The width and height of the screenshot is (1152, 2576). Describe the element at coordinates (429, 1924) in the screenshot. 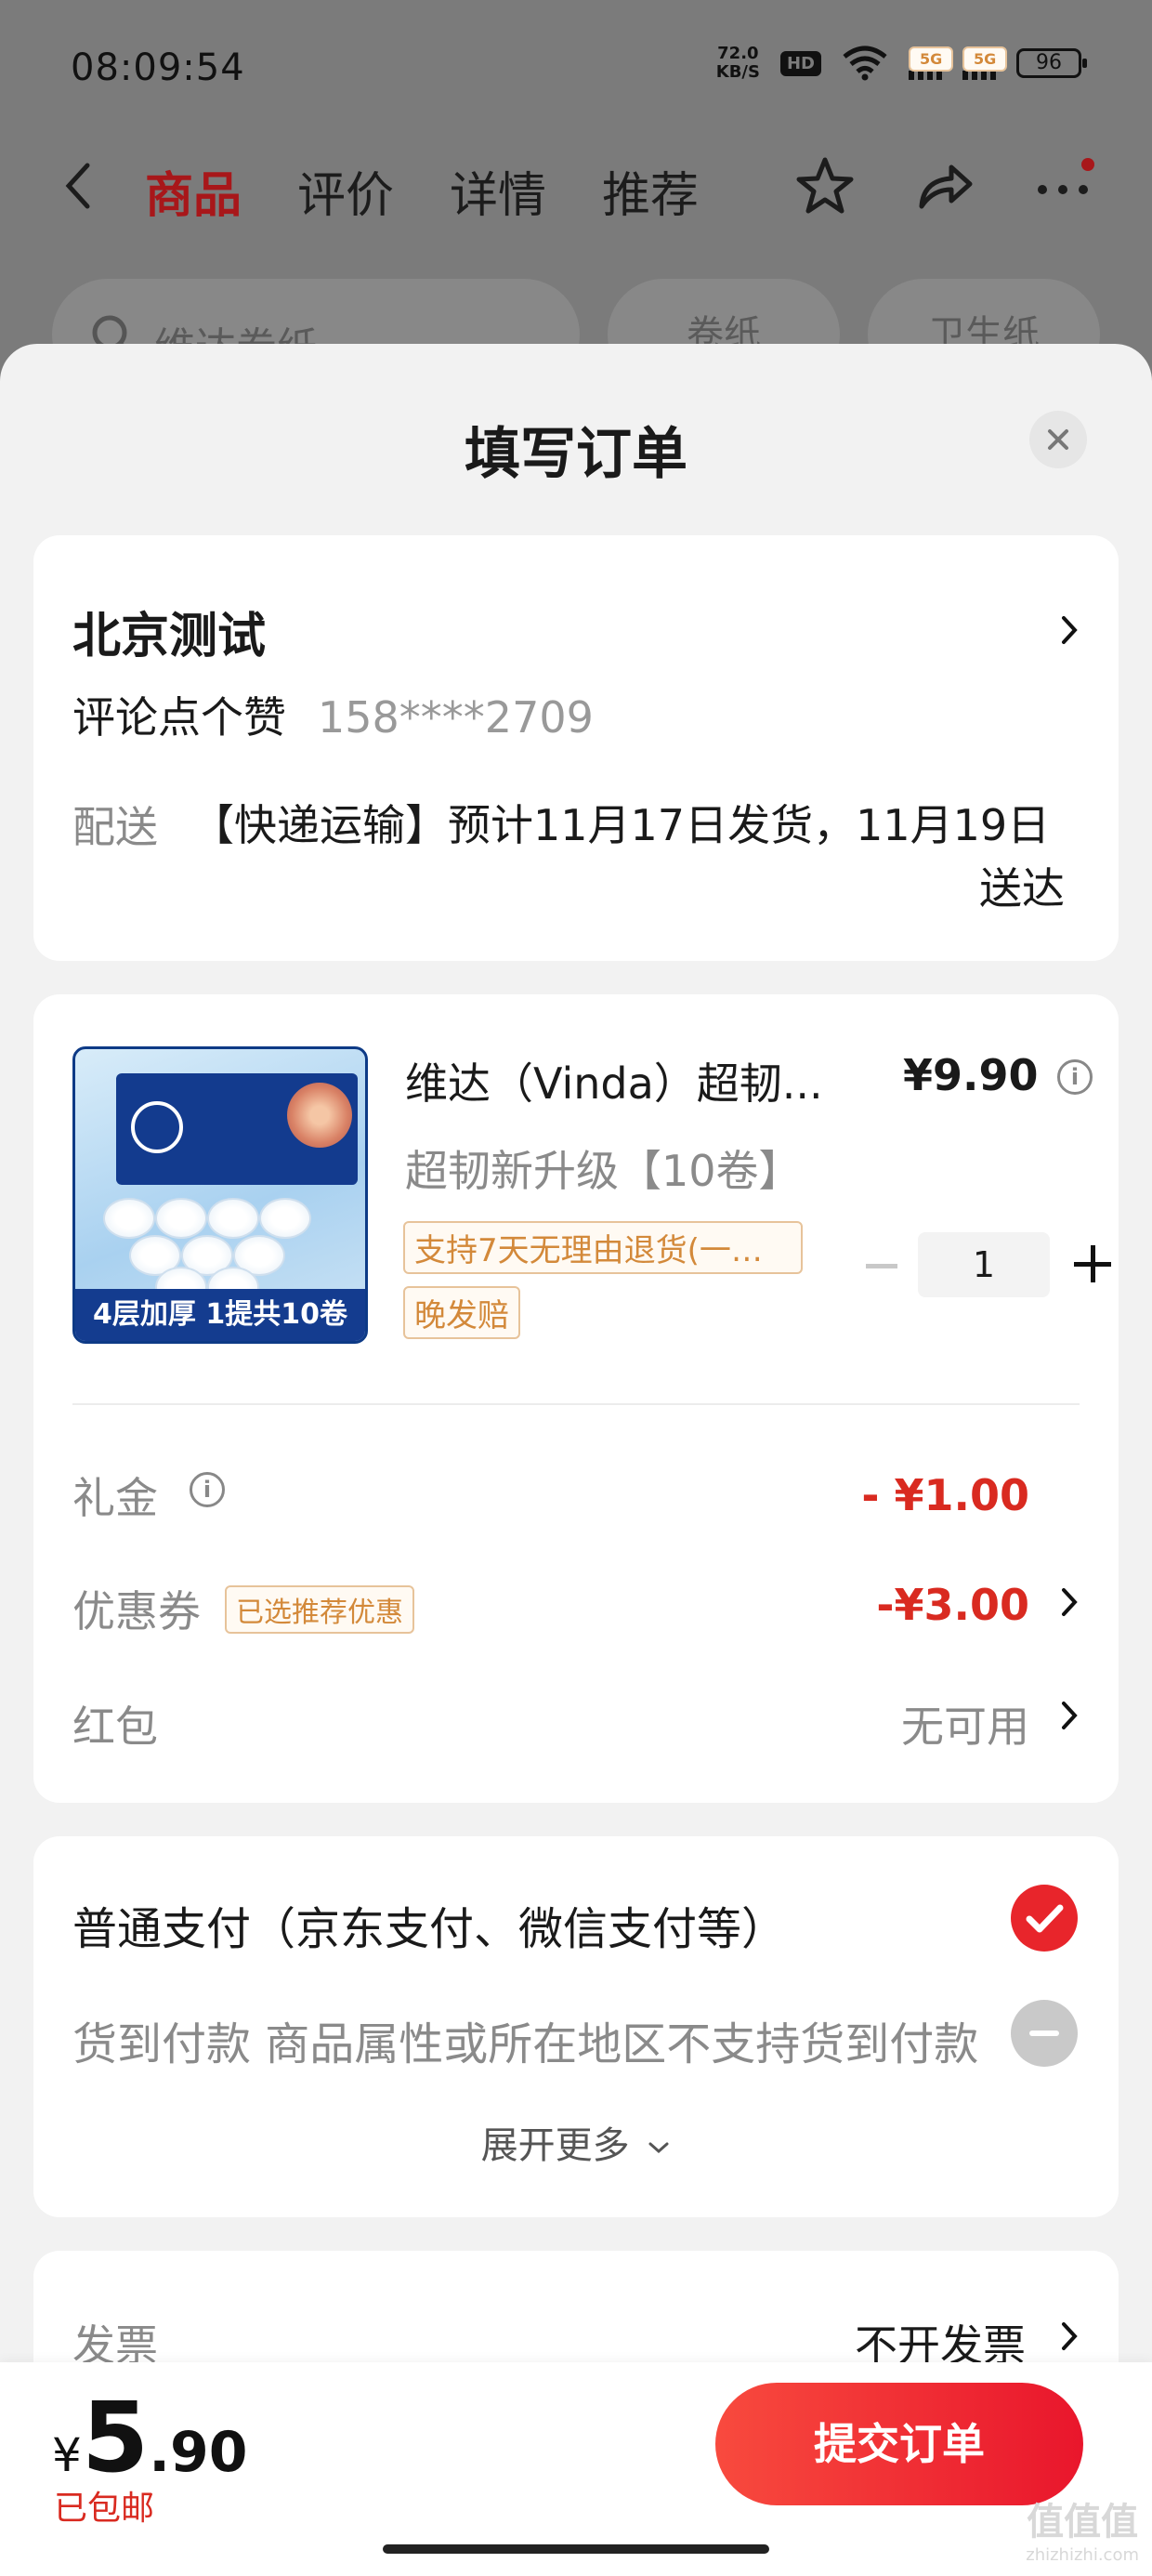

I see `payment-normal-option: 普通支付（京东支付、微信支付等）` at that location.